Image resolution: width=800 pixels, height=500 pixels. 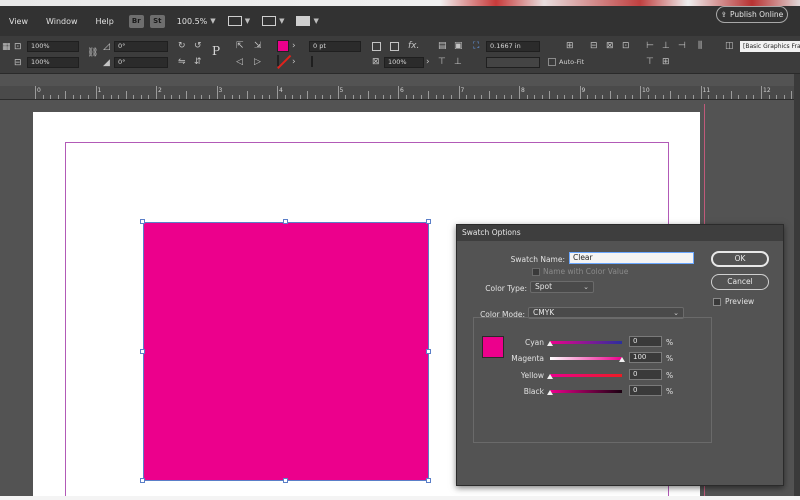 What do you see at coordinates (752, 14) in the screenshot?
I see `publish-online-button: ⇪ Publish Online` at bounding box center [752, 14].